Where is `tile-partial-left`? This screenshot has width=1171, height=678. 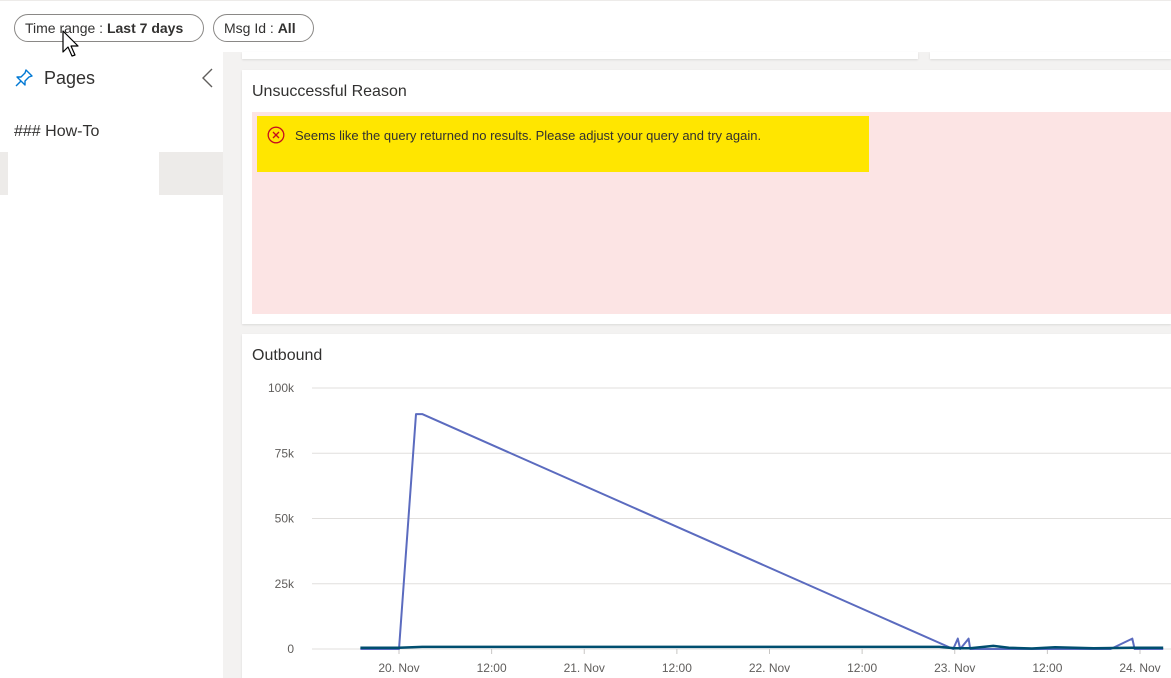 tile-partial-left is located at coordinates (580, 55).